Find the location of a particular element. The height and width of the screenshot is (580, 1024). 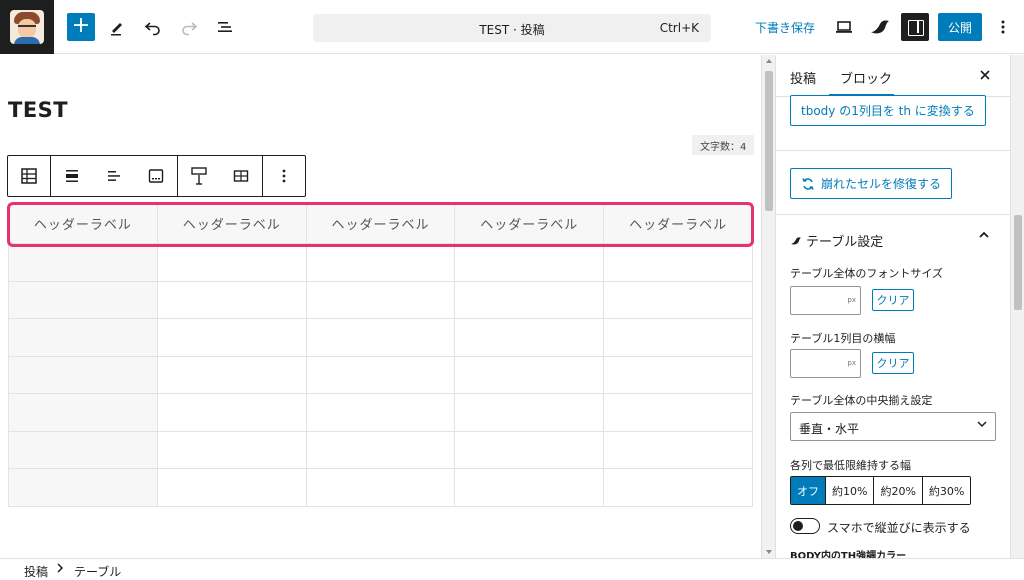

close-sidebar-button is located at coordinates (985, 76).